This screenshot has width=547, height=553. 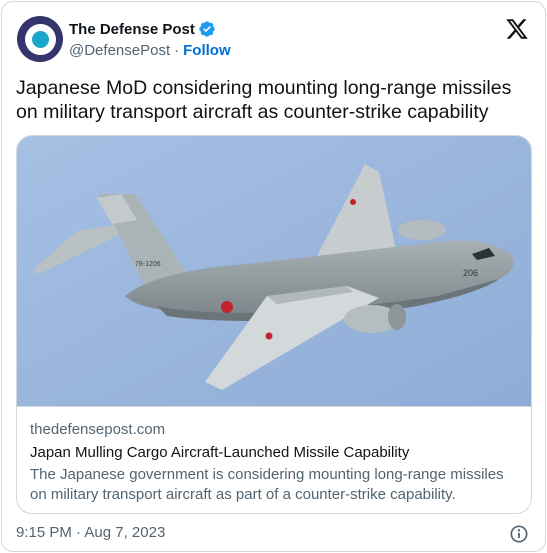 I want to click on timestamp-date: Aug 7, 2023, so click(x=125, y=532).